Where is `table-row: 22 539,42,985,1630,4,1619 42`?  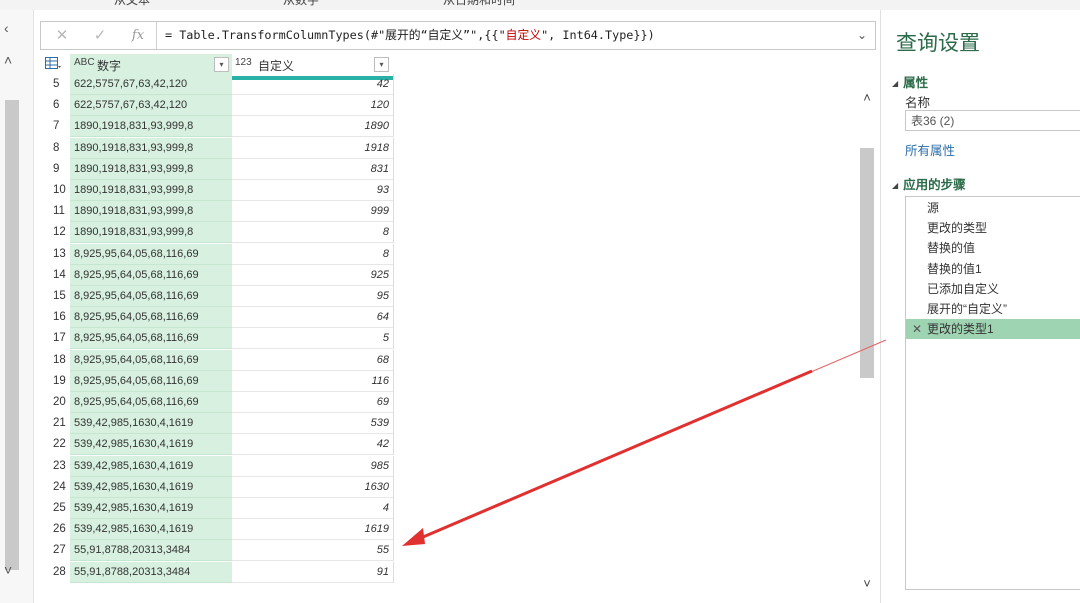
table-row: 22 539,42,985,1630,4,1619 42 is located at coordinates (217, 445).